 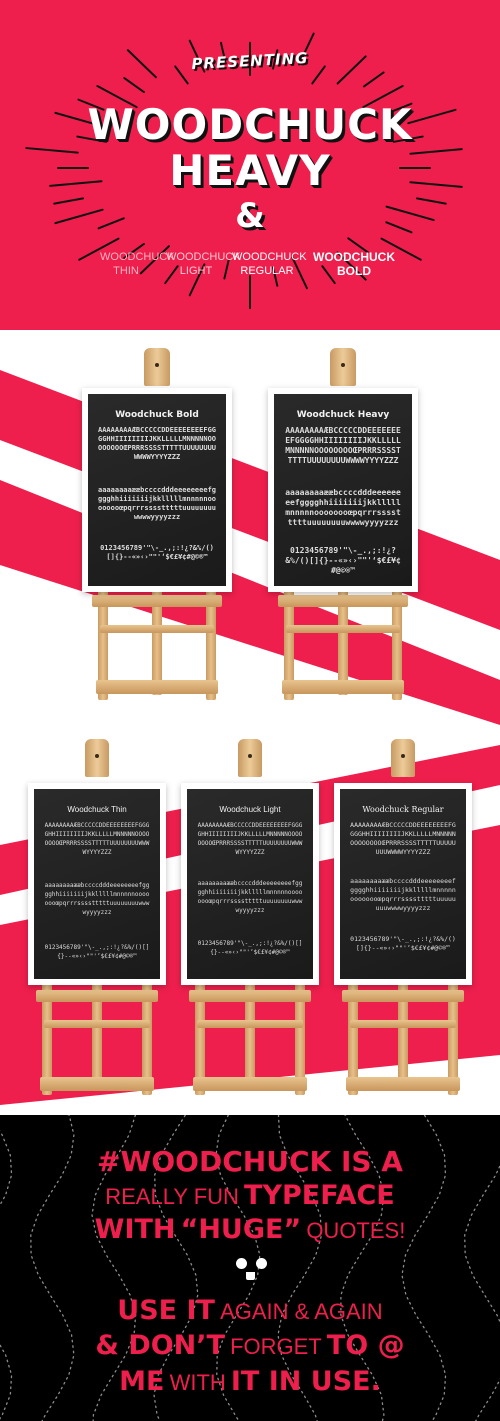 I want to click on board-title: Woodchuck Thin, so click(x=97, y=809).